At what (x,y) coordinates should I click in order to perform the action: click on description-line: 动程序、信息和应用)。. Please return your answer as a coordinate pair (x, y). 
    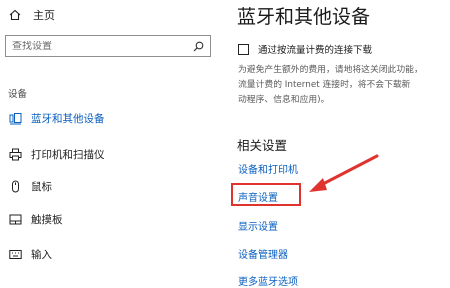
    Looking at the image, I should click on (284, 100).